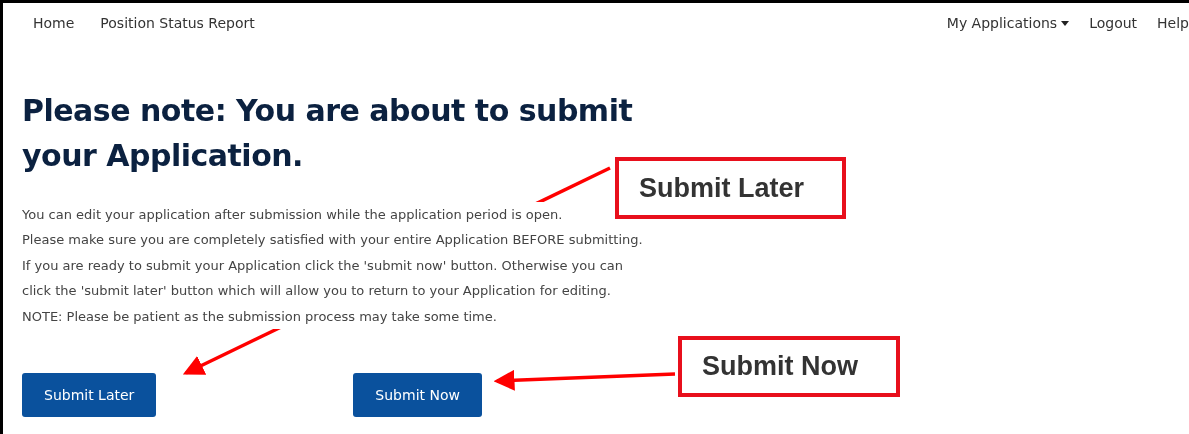 This screenshot has height=434, width=1189. Describe the element at coordinates (1065, 23) in the screenshot. I see `caret-icon` at that location.